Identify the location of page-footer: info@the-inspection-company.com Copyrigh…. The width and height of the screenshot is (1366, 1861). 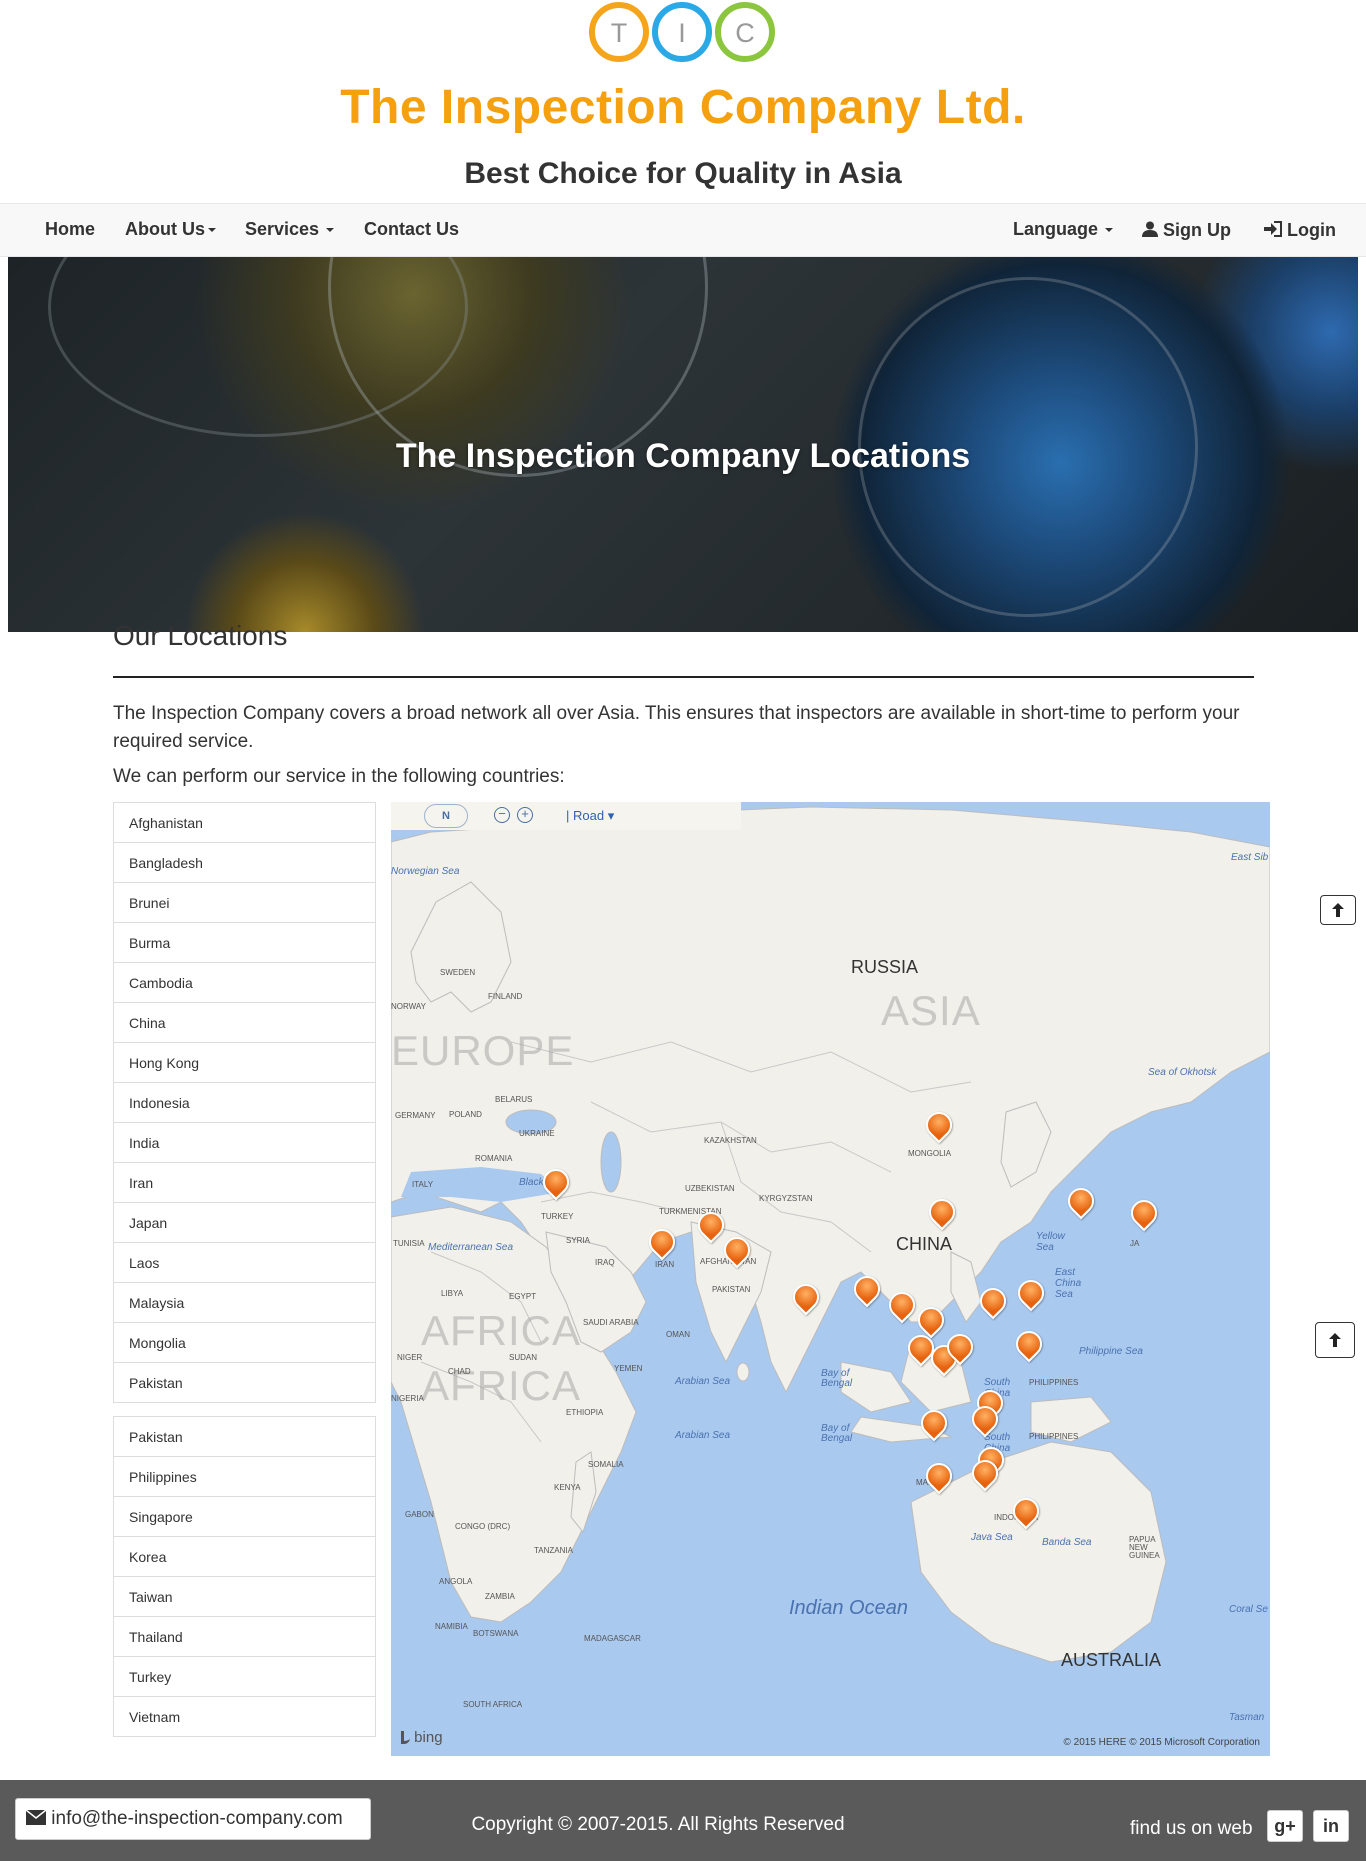
(683, 1820).